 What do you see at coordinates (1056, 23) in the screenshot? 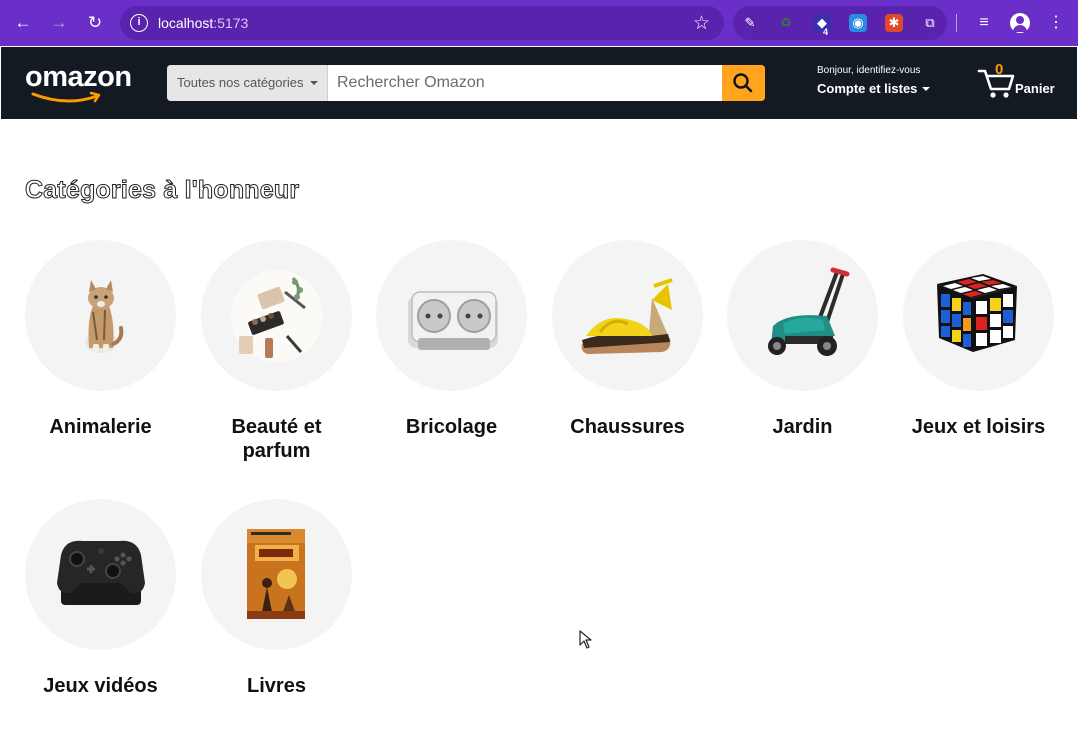
I see `more-menu-icon: ⋮` at bounding box center [1056, 23].